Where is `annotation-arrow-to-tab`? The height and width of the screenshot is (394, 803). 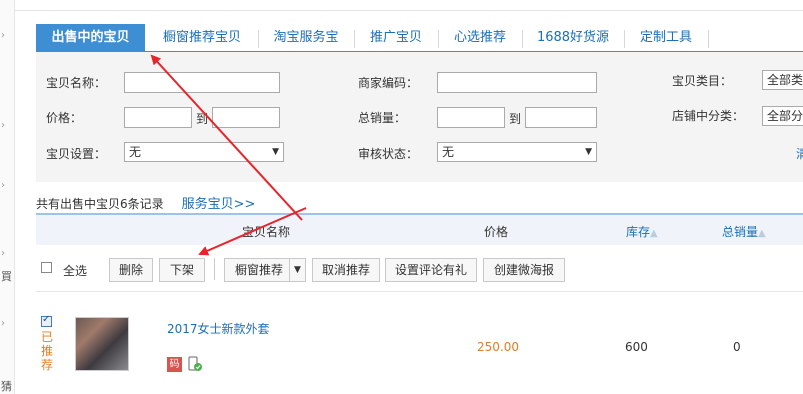 annotation-arrow-to-tab is located at coordinates (226, 137).